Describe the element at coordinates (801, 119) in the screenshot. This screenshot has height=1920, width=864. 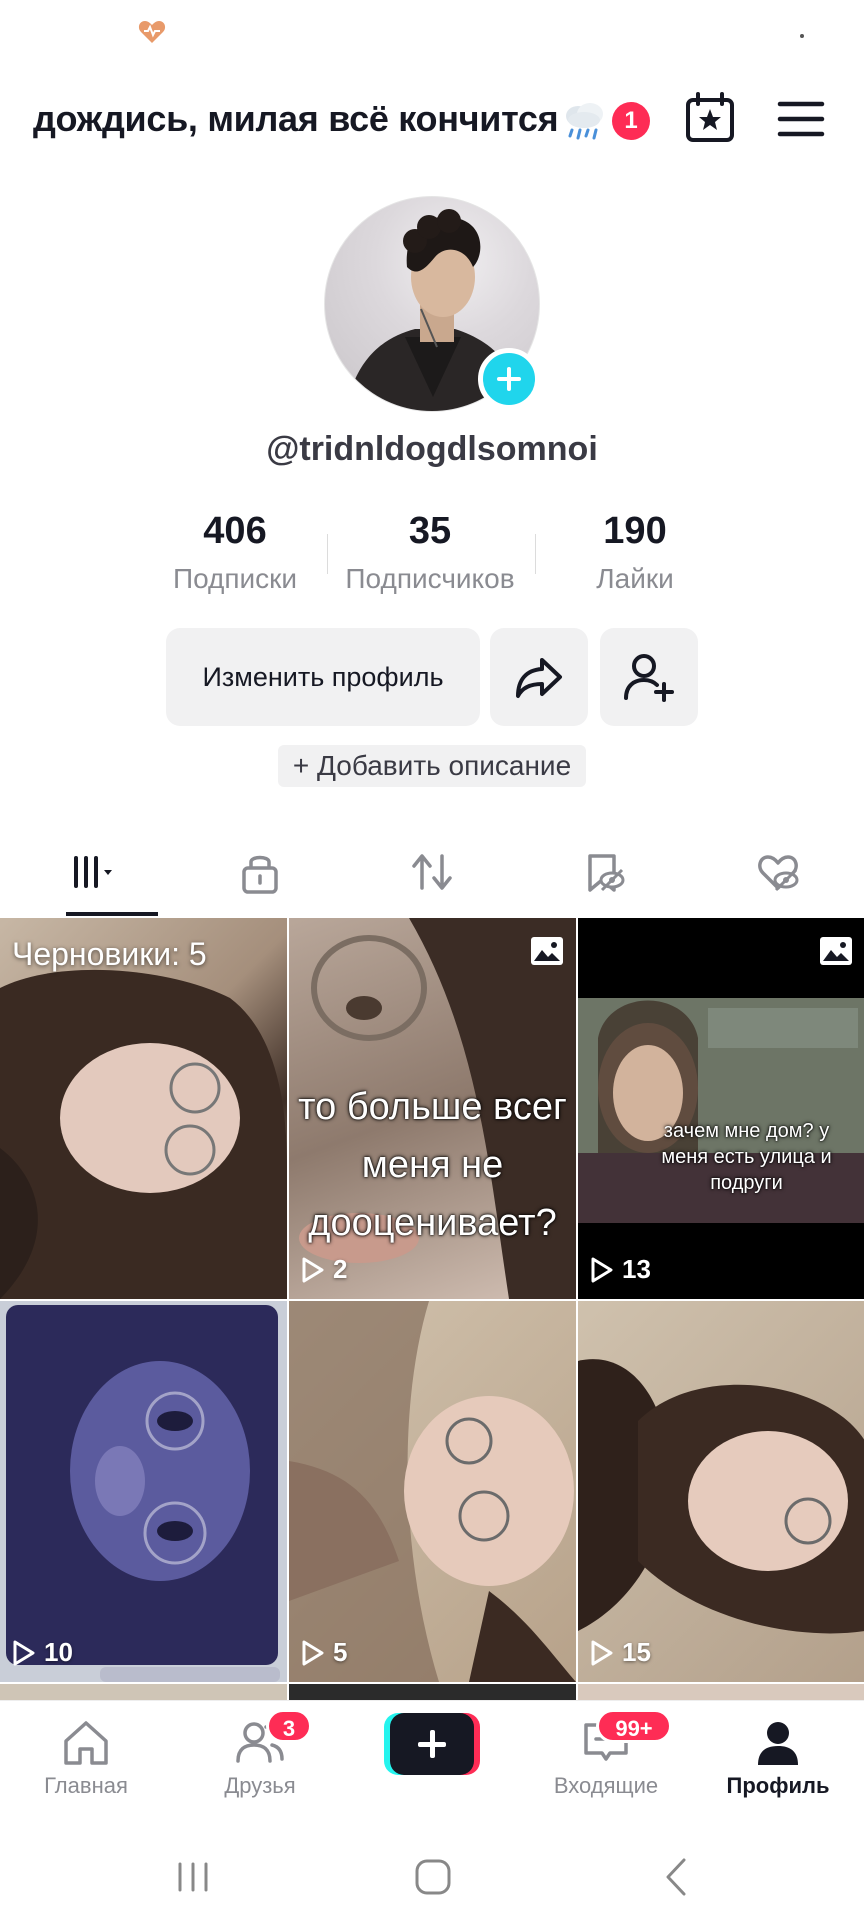
I see `menu-icon` at that location.